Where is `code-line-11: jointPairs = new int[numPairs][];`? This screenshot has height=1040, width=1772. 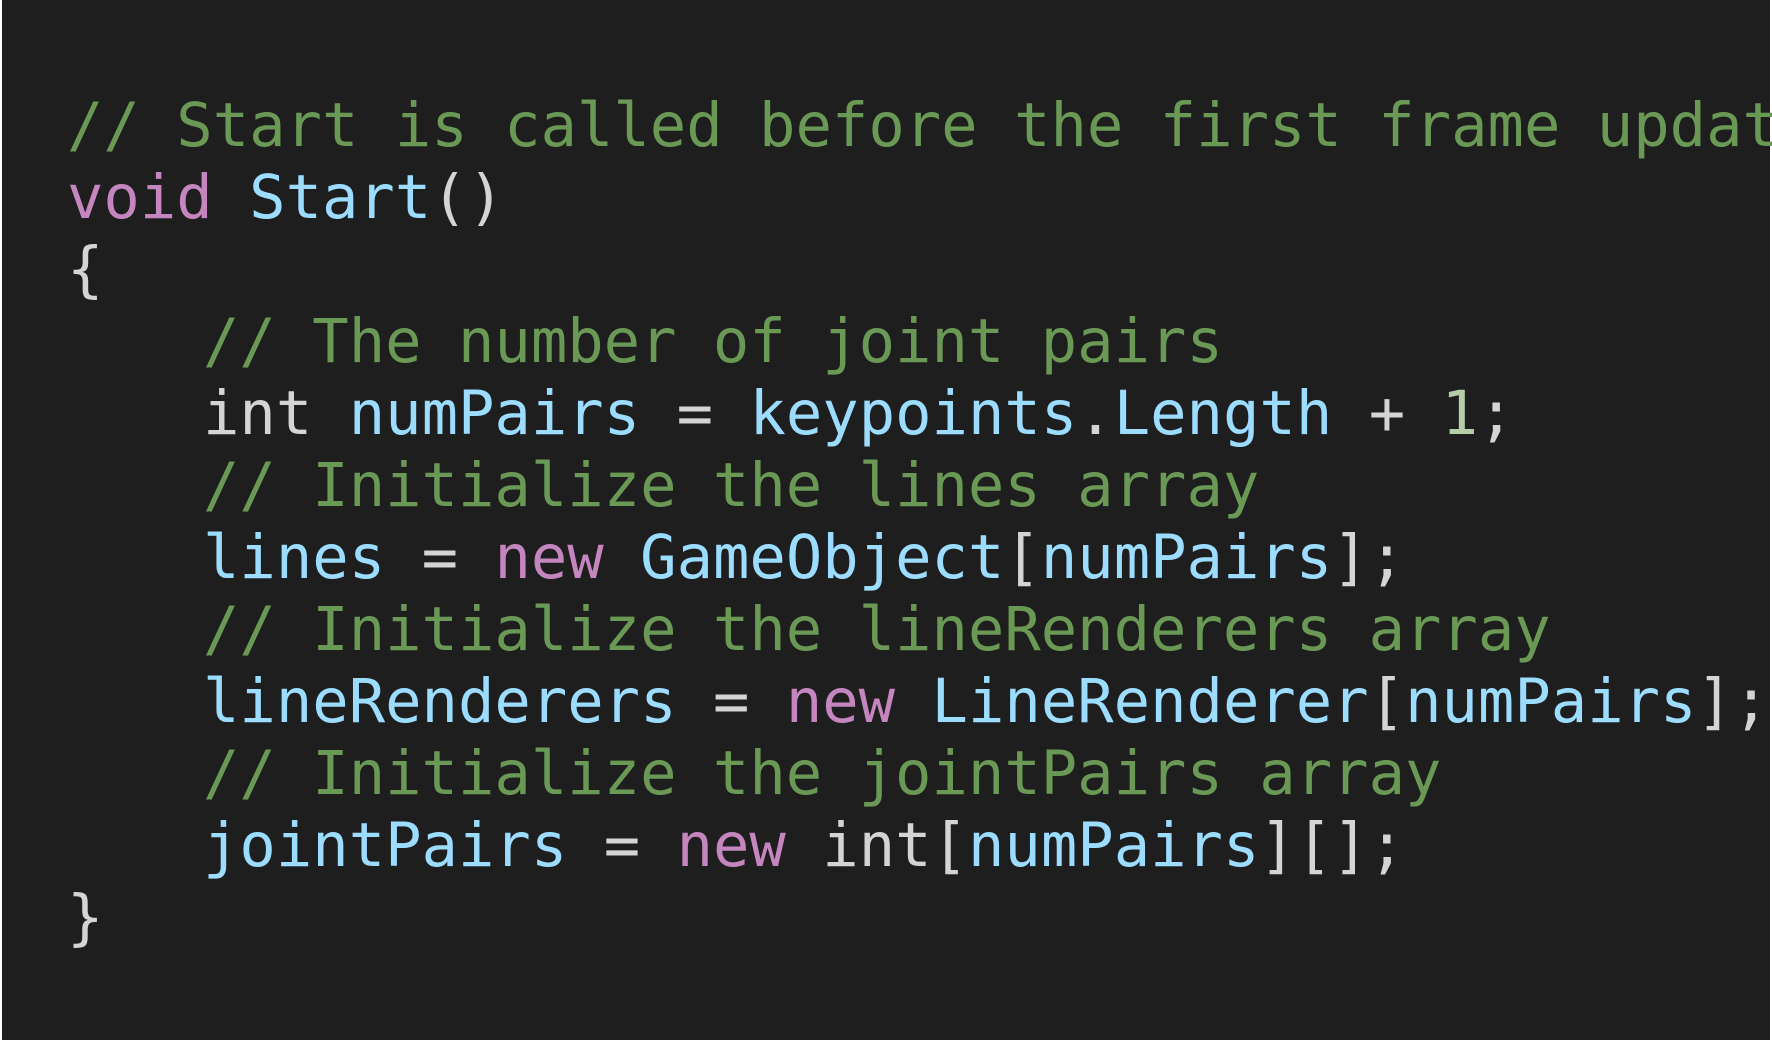
code-line-11: jointPairs = new int[numPairs][]; is located at coordinates (918, 846).